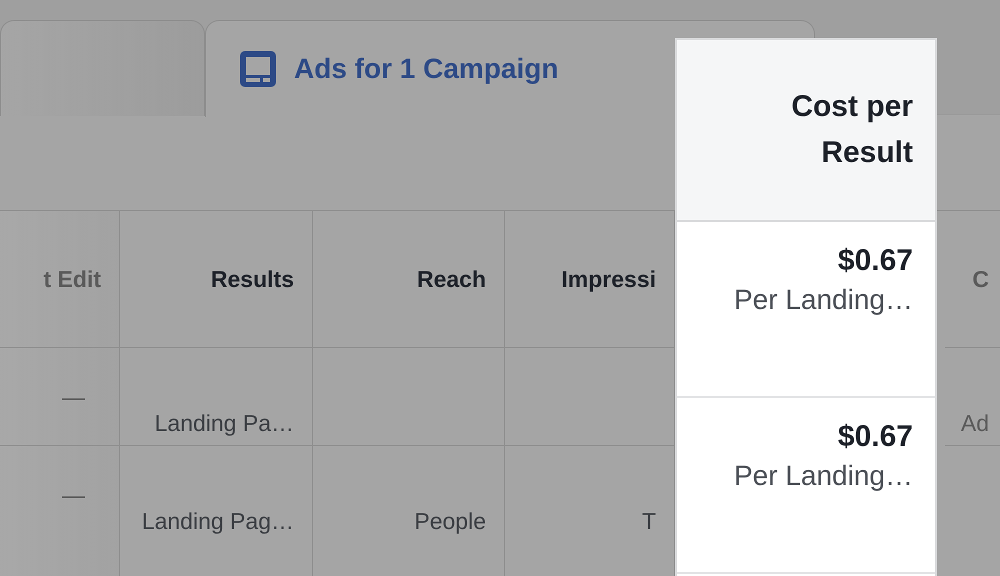 The width and height of the screenshot is (1000, 576). What do you see at coordinates (216, 279) in the screenshot?
I see `column-header: Results` at bounding box center [216, 279].